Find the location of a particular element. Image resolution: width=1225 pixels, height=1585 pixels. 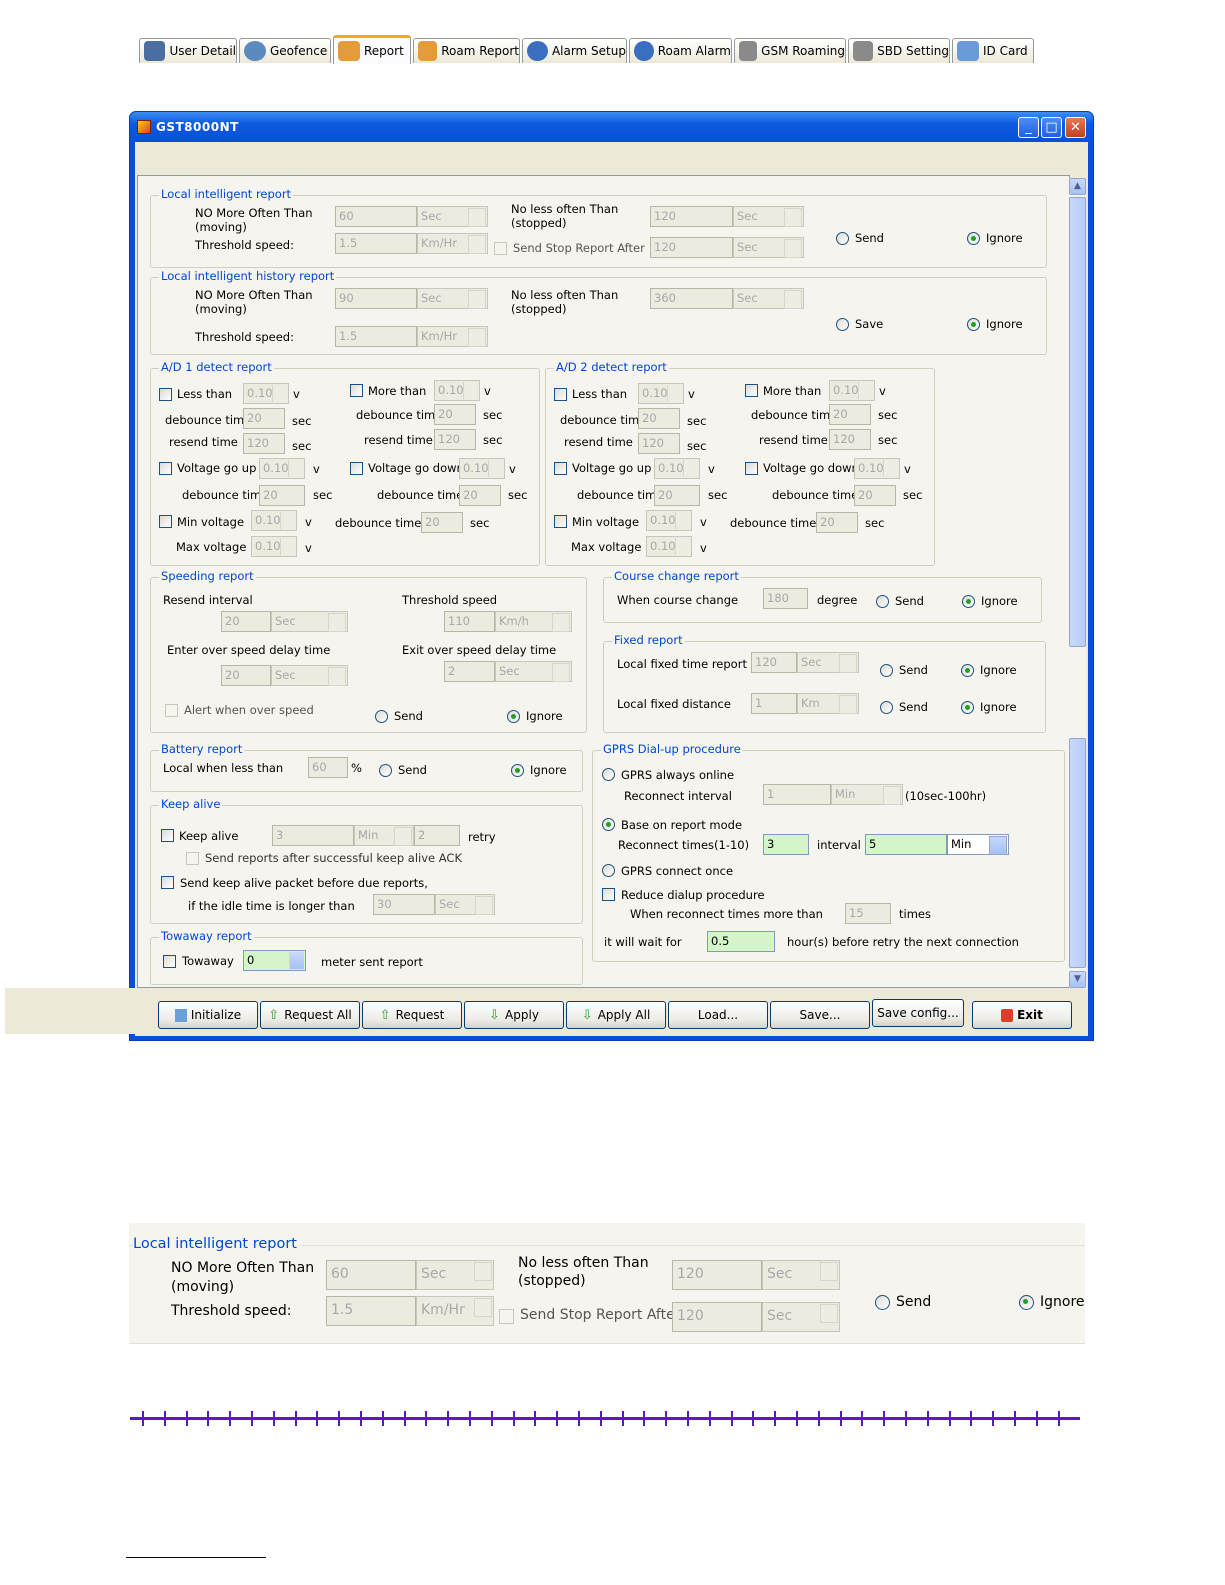

wait-hours-input: 0.5 is located at coordinates (741, 941).